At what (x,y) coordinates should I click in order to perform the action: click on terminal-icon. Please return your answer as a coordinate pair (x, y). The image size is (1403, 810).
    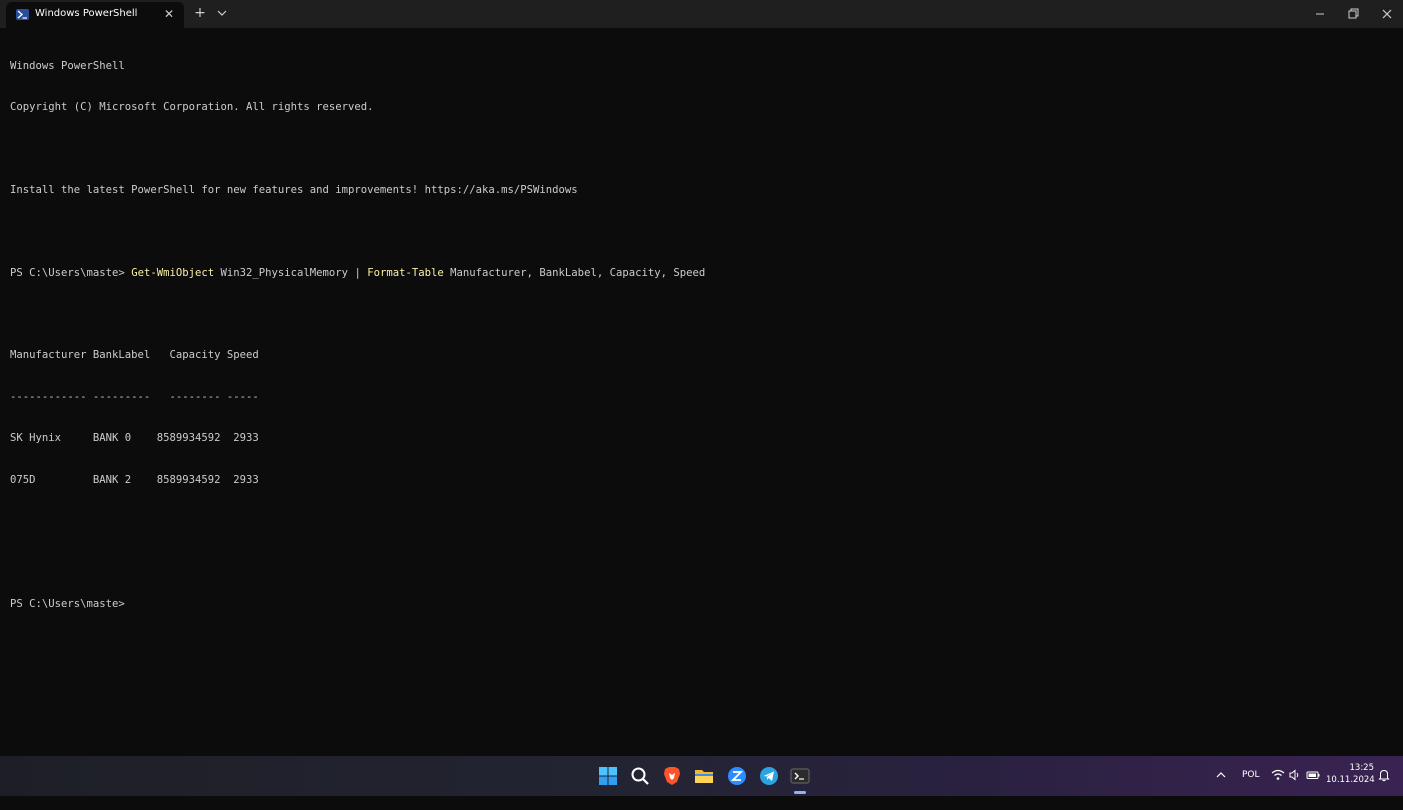
    Looking at the image, I should click on (800, 776).